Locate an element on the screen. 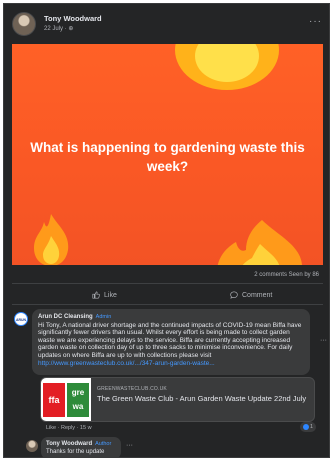 This screenshot has height=461, width=333. comment-options-icon: ··· is located at coordinates (323, 340).